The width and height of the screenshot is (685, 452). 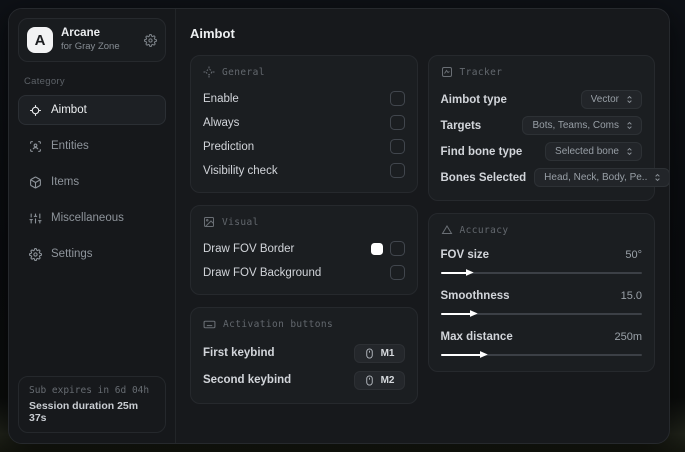 What do you see at coordinates (35, 182) in the screenshot?
I see `items-icon` at bounding box center [35, 182].